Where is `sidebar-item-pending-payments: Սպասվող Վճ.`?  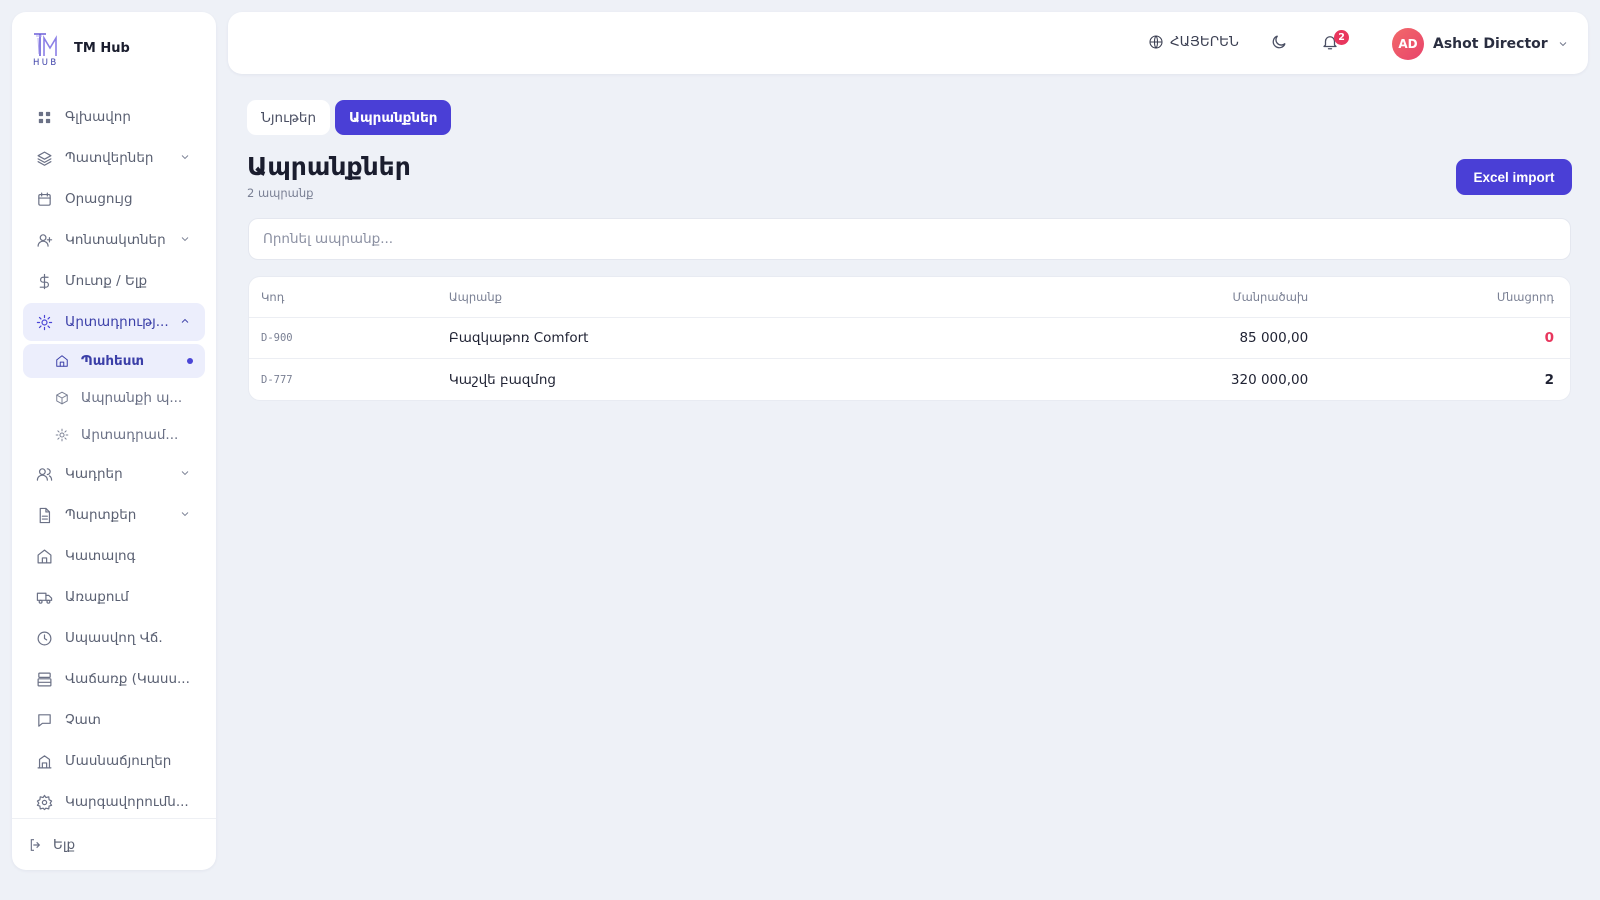 sidebar-item-pending-payments: Սպասվող Վճ. is located at coordinates (114, 638).